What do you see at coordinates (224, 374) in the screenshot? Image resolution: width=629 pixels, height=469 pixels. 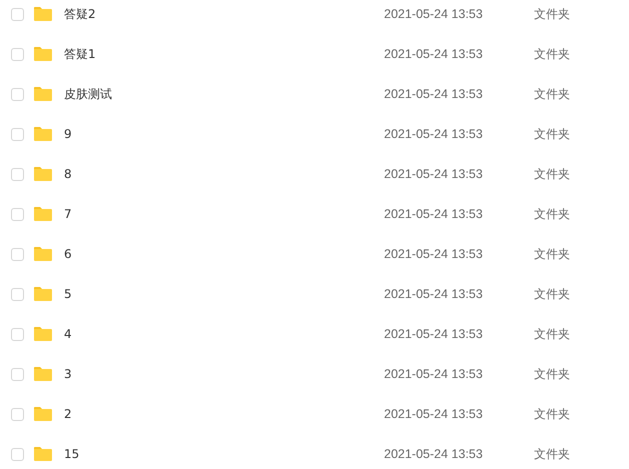 I see `file-name: 3` at bounding box center [224, 374].